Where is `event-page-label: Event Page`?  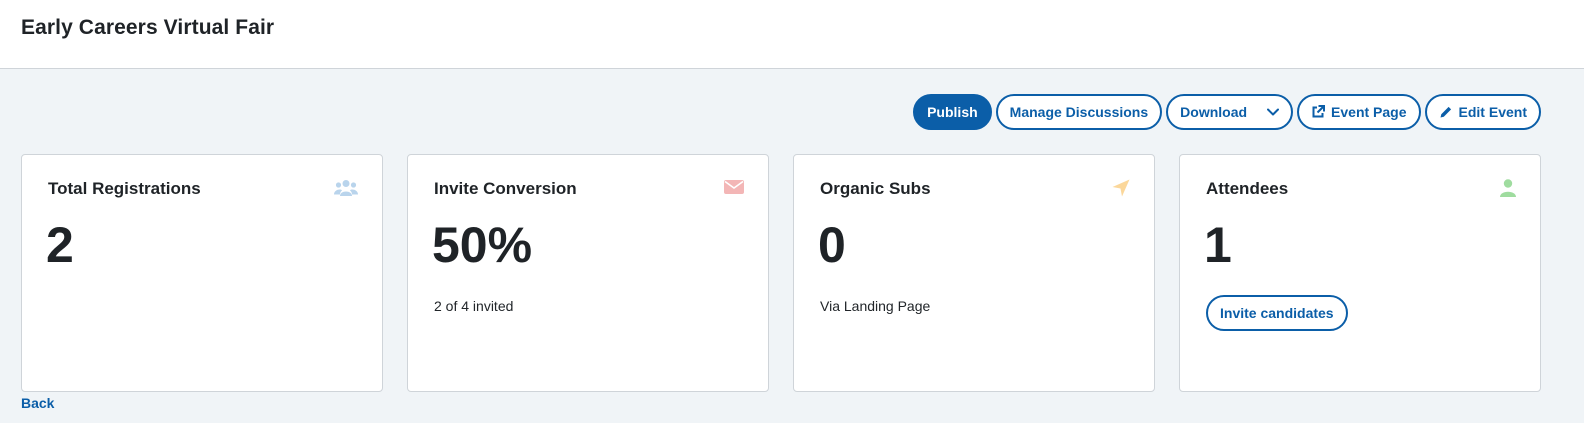
event-page-label: Event Page is located at coordinates (1369, 112).